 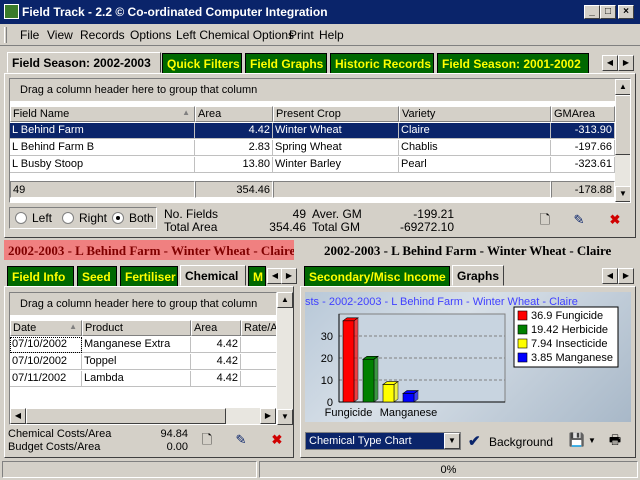 I want to click on radio-right, so click(x=68, y=218).